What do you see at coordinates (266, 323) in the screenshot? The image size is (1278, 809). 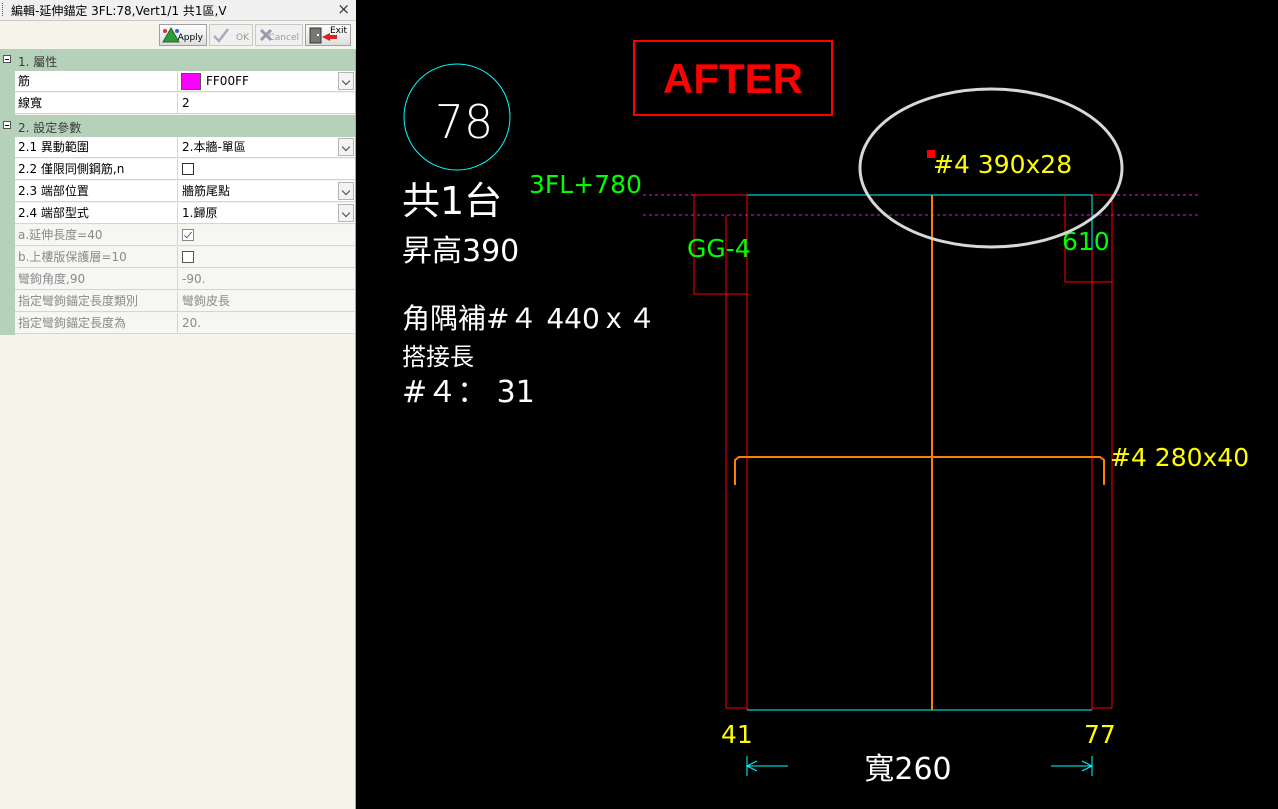 I see `hook-length-field: 20.` at bounding box center [266, 323].